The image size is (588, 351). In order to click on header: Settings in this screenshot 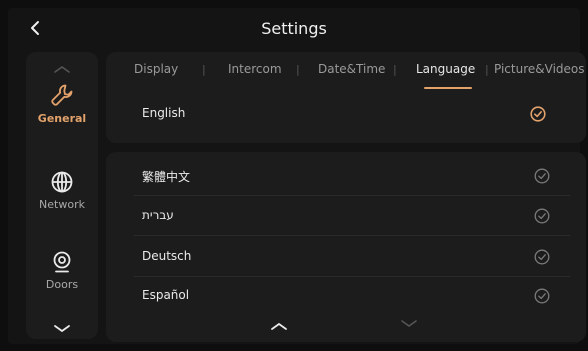, I will do `click(294, 29)`.